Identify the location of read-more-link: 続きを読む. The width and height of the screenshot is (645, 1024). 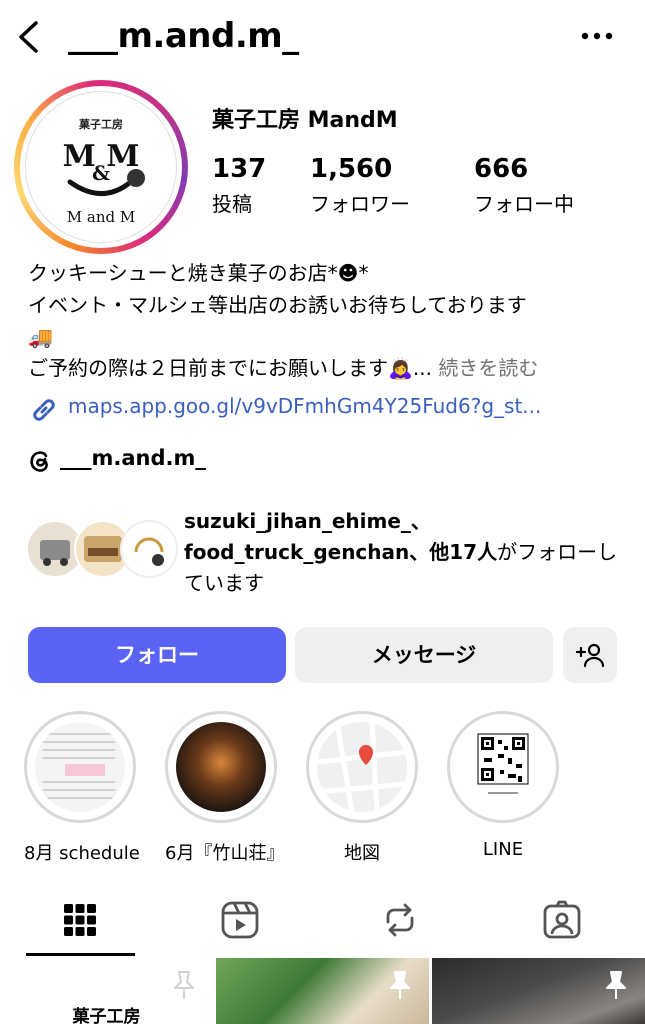
(488, 368).